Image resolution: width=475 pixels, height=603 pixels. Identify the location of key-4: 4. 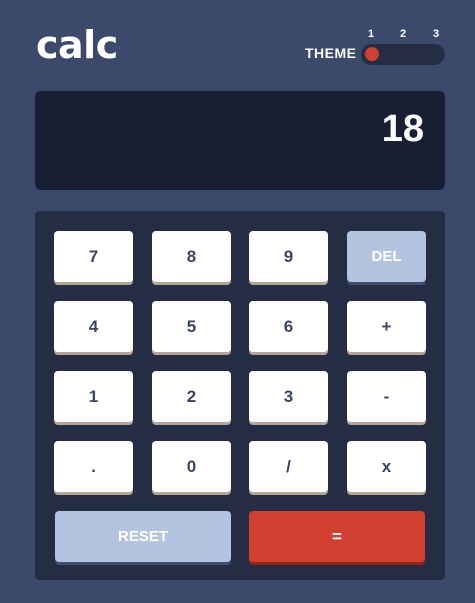
(93, 326).